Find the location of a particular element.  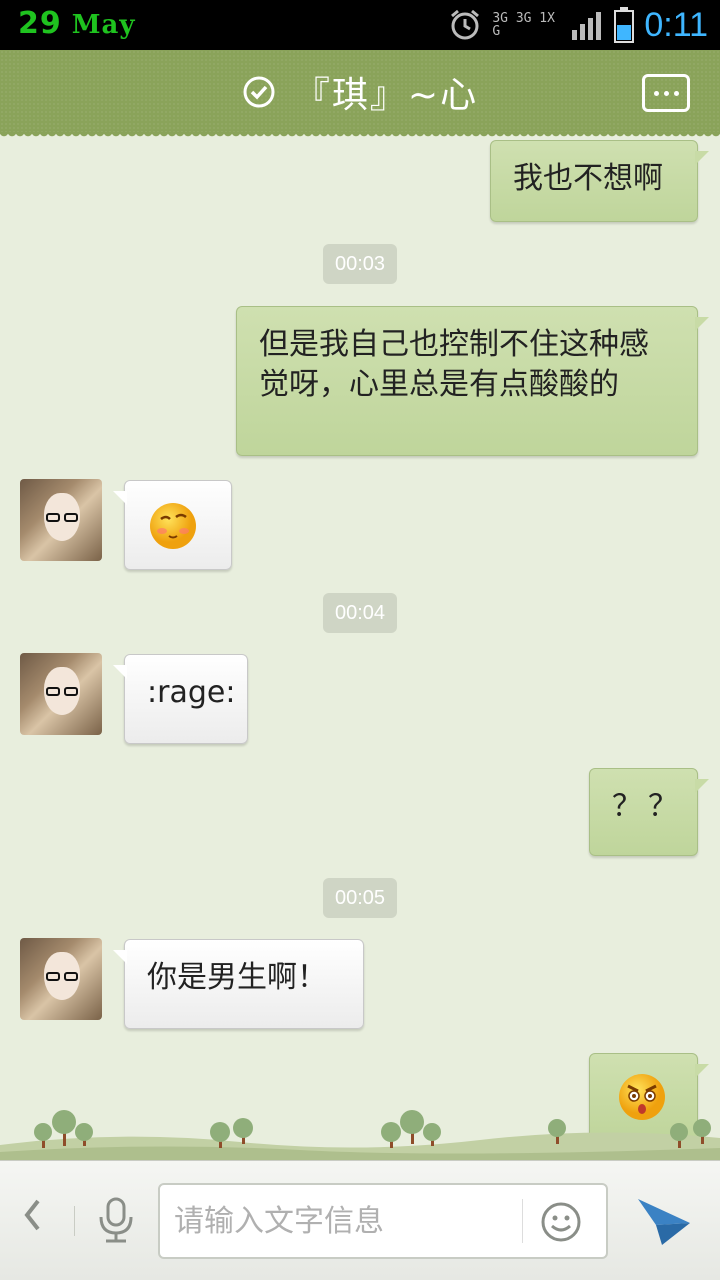

message-bubble is located at coordinates (172, 525).